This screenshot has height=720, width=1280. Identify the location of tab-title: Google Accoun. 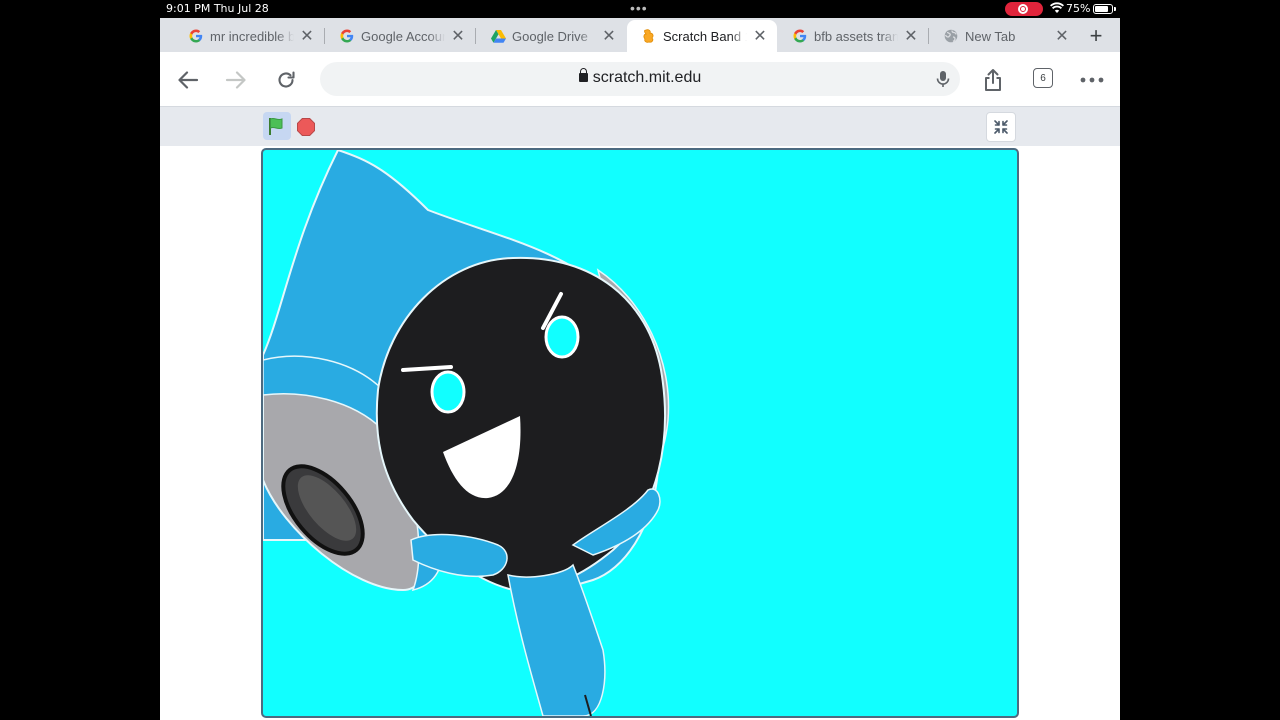
(403, 36).